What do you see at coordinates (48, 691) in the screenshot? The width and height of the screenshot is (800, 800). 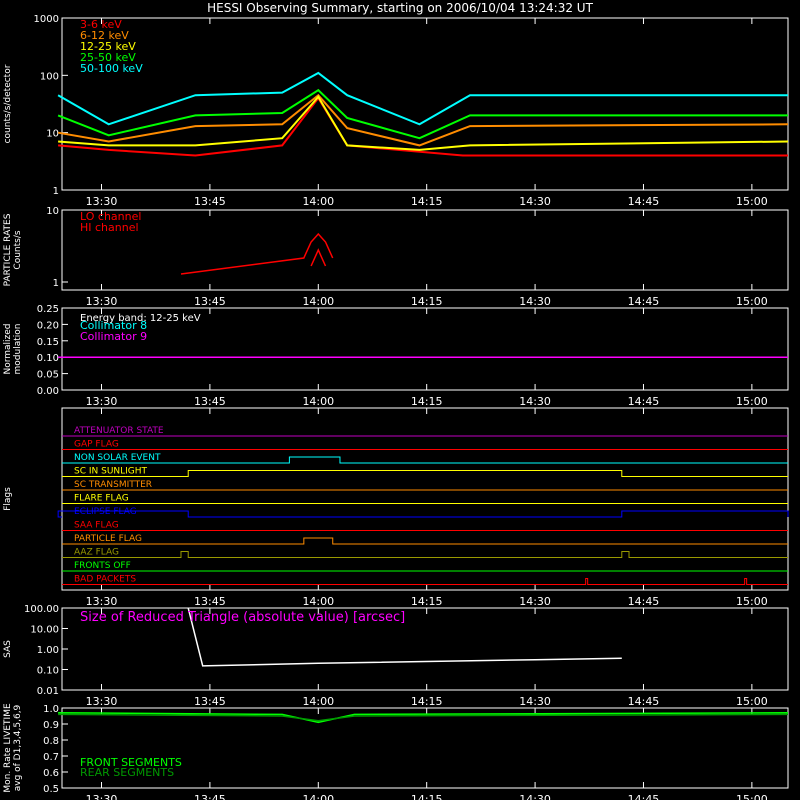 I see `y-tick-label: 0.01` at bounding box center [48, 691].